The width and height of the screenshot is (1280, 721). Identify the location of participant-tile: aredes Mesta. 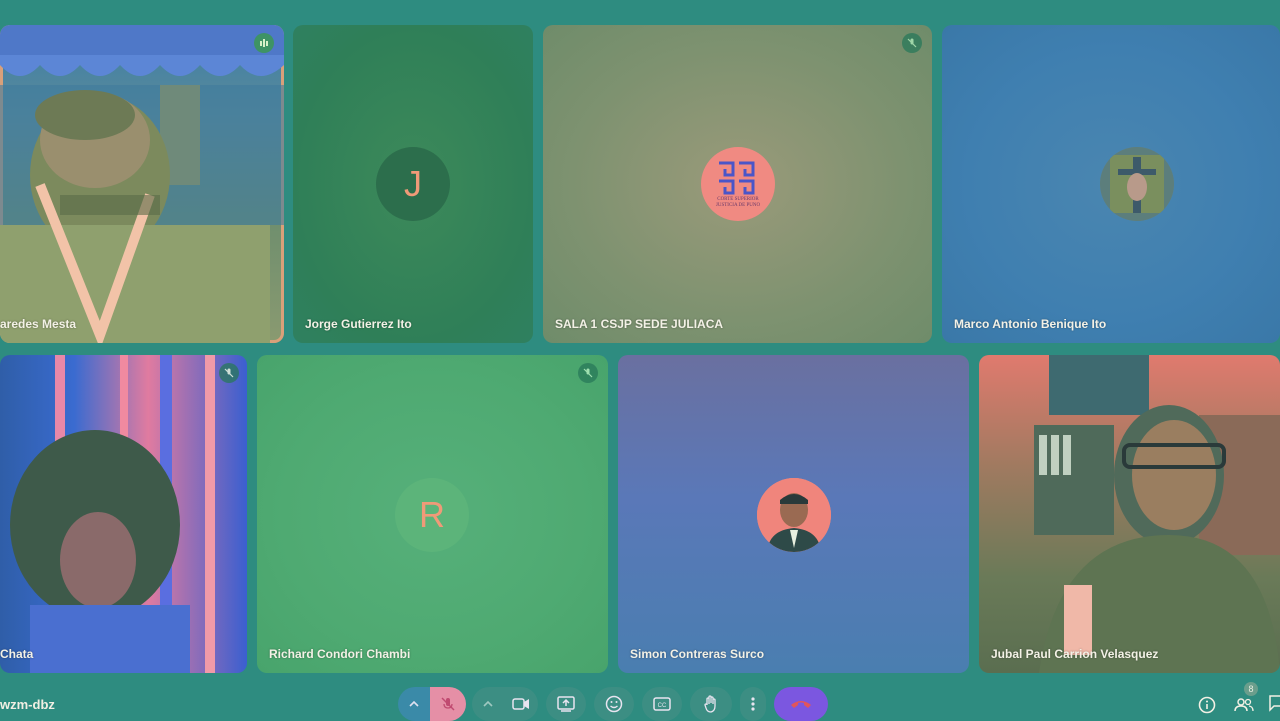
(142, 184).